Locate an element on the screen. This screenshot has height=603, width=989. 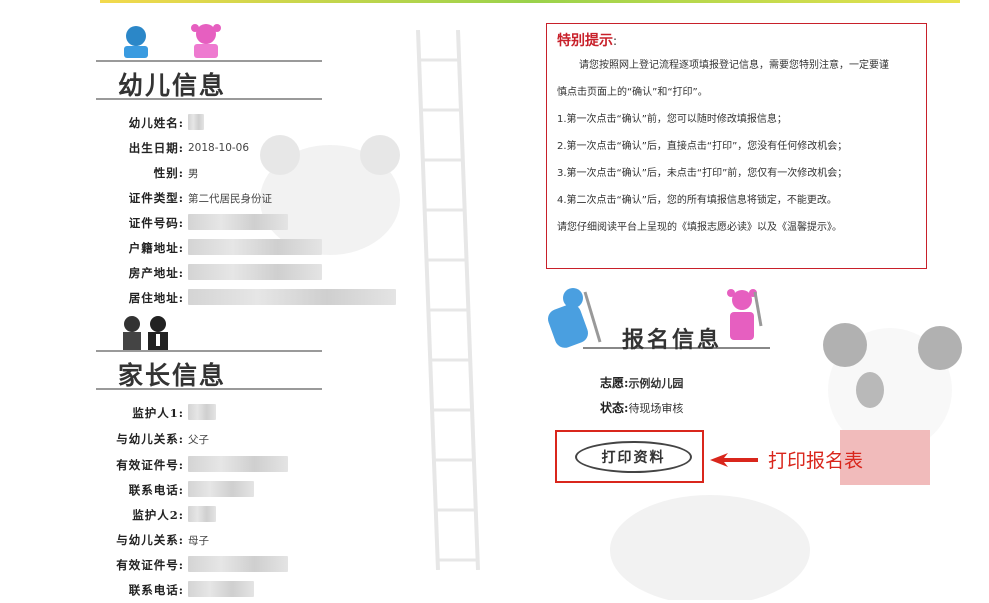
field-value: 2018-10-06 is located at coordinates (219, 148).